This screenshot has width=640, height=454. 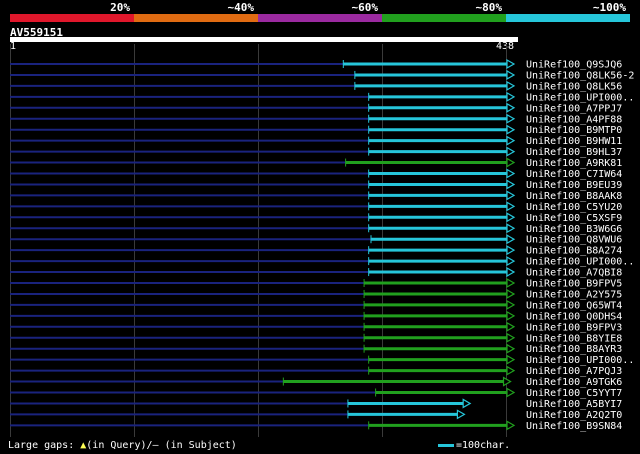 What do you see at coordinates (489, 7) in the screenshot?
I see `legend-label: ~80%` at bounding box center [489, 7].